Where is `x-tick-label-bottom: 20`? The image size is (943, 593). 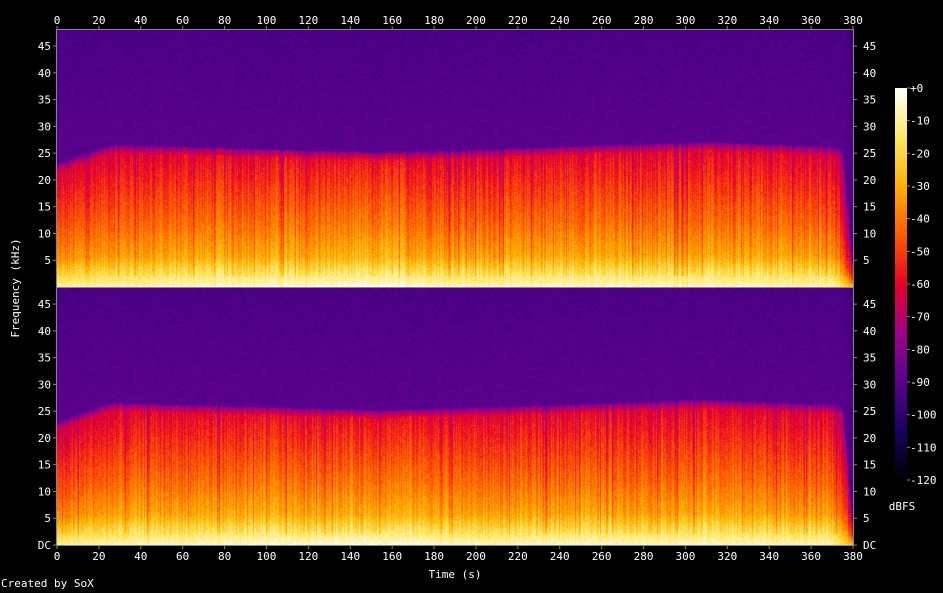 x-tick-label-bottom: 20 is located at coordinates (98, 556).